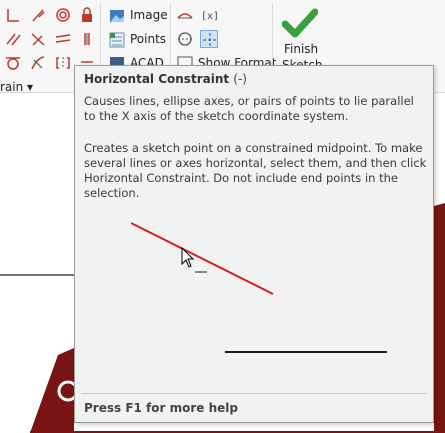  Describe the element at coordinates (161, 408) in the screenshot. I see `tooltip-help-hint: Press F1 for more help` at that location.